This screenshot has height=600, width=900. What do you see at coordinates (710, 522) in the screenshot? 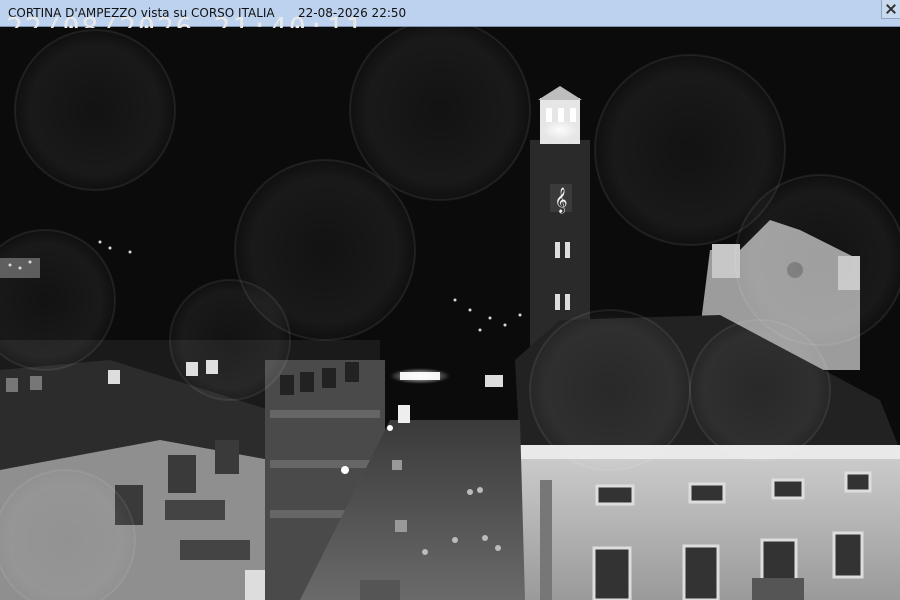
I see `right-front-building` at bounding box center [710, 522].